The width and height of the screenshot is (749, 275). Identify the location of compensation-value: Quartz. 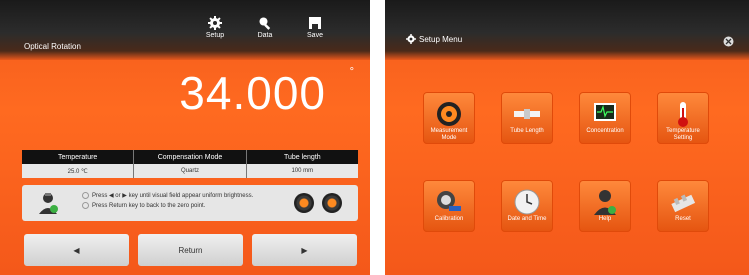
(190, 171).